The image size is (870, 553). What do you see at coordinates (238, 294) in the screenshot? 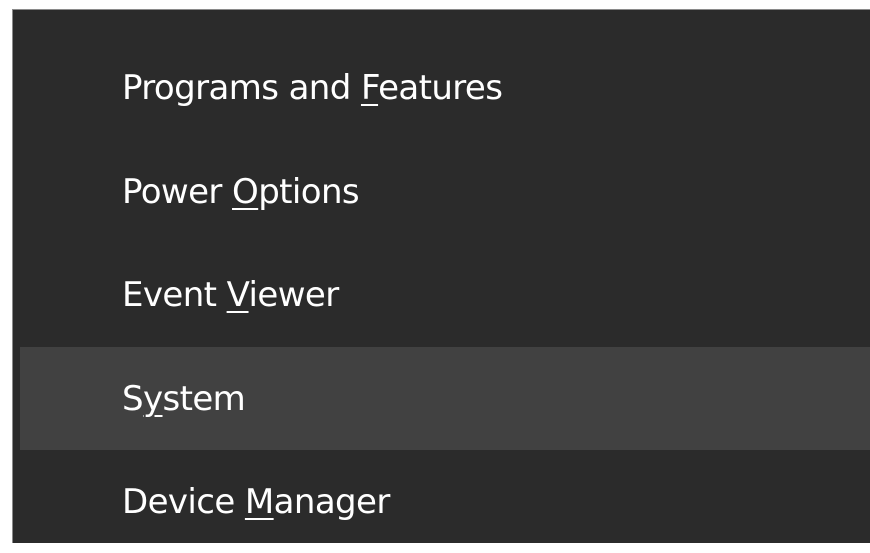
I see `accelerator-key: V` at bounding box center [238, 294].